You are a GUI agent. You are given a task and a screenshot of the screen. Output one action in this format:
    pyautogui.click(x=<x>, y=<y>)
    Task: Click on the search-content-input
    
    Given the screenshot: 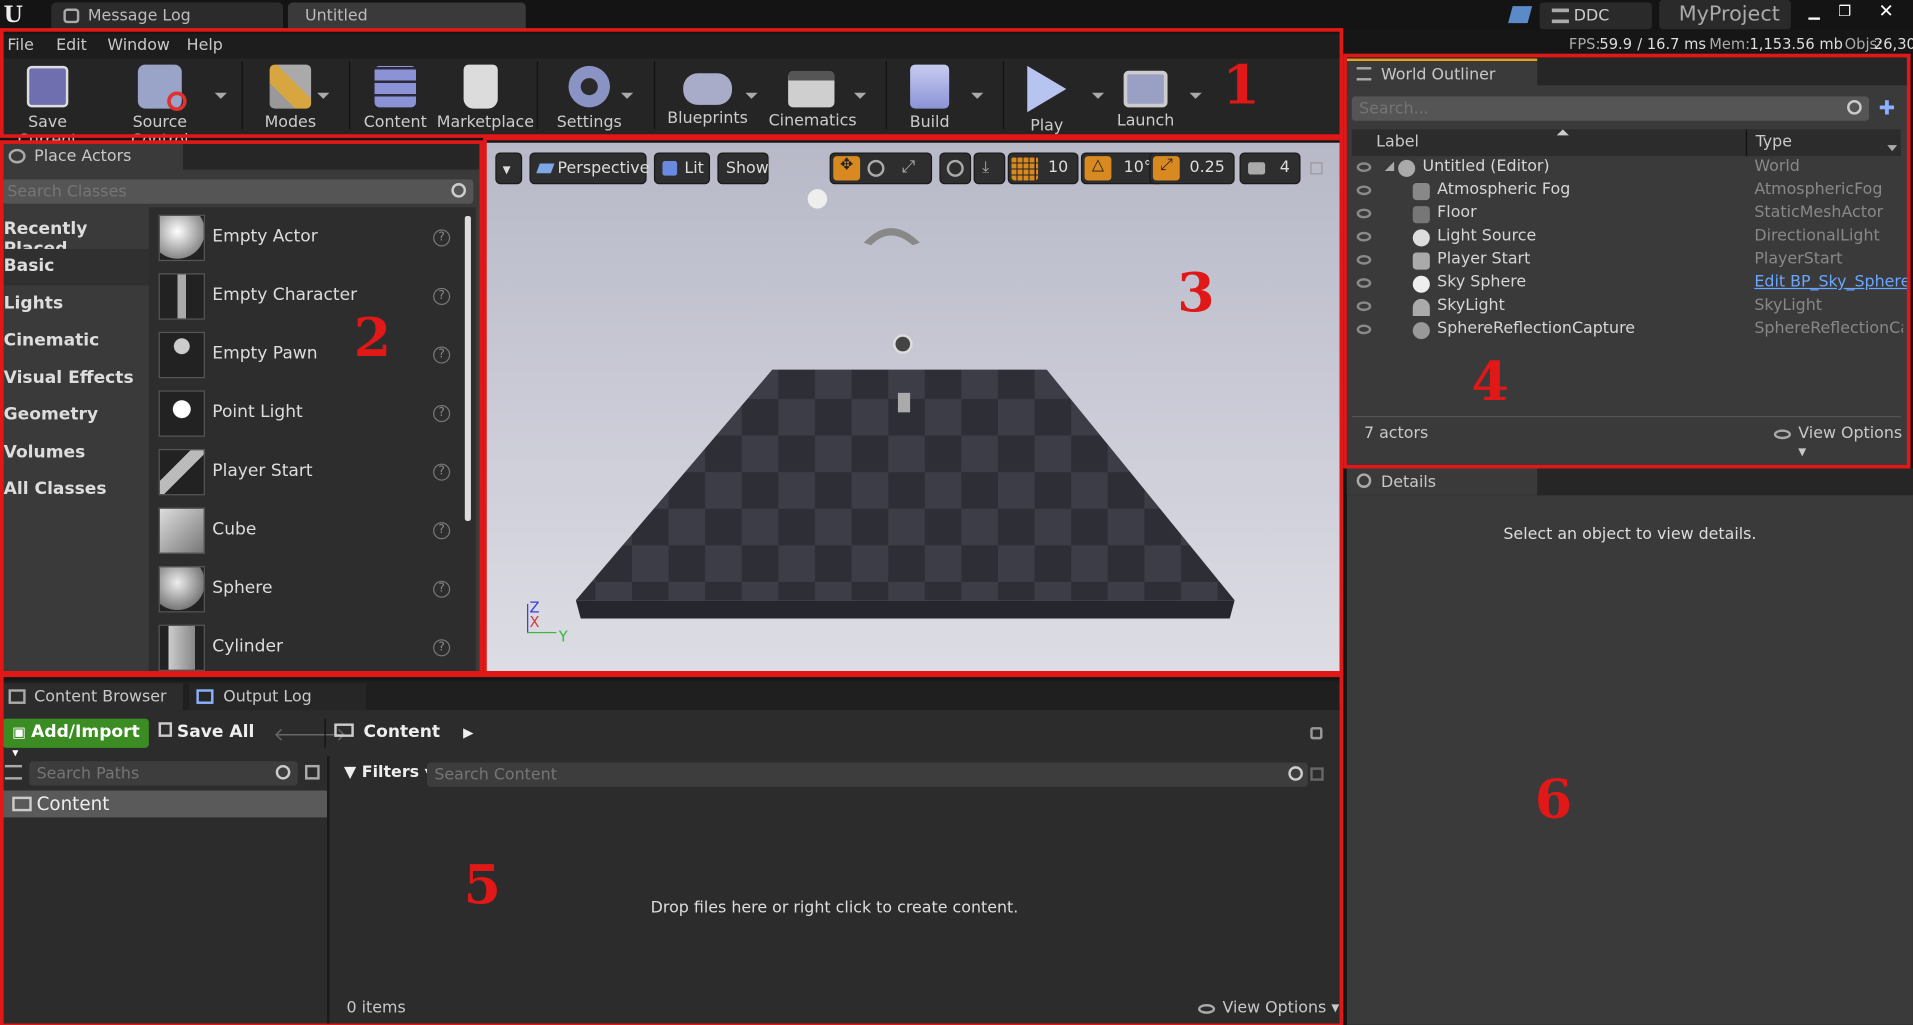 What is the action you would take?
    pyautogui.click(x=848, y=775)
    